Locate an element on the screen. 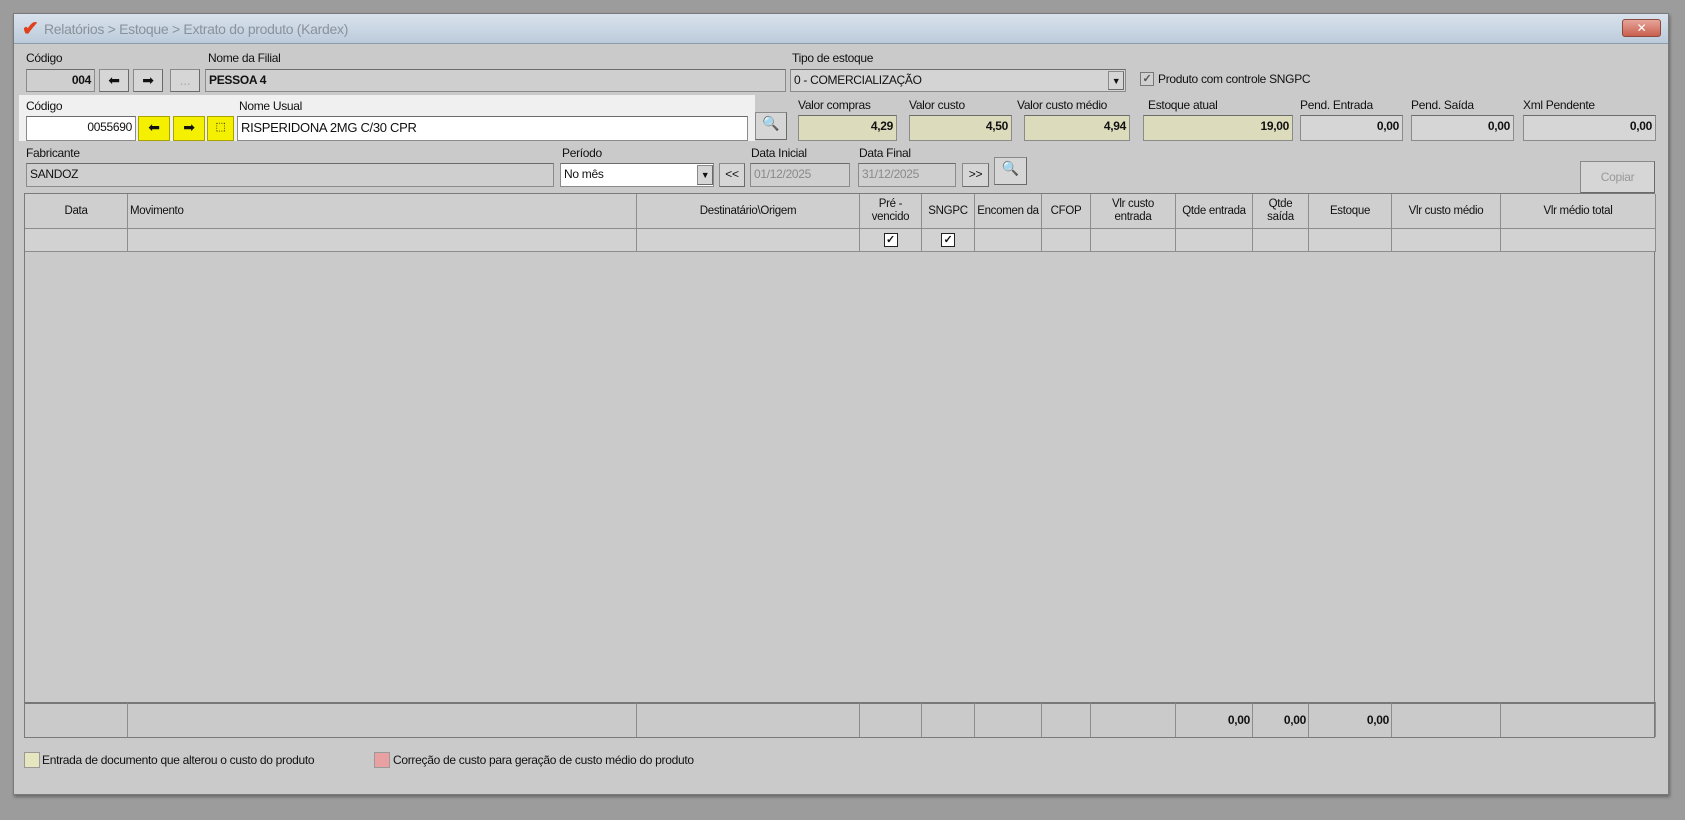  column-header-destinata-rio-origem: Destinatário\Origem is located at coordinates (748, 211).